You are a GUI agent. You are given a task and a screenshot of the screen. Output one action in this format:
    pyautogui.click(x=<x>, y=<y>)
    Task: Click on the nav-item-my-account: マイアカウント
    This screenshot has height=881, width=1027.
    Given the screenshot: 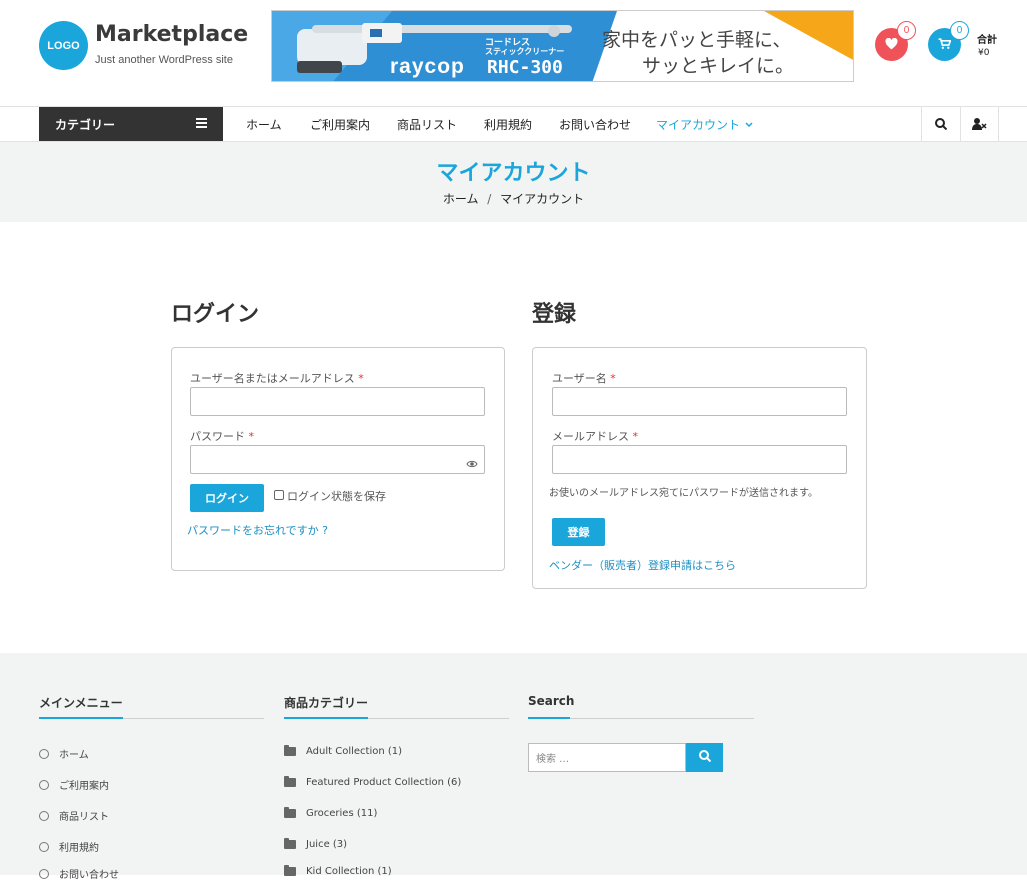 What is the action you would take?
    pyautogui.click(x=704, y=124)
    